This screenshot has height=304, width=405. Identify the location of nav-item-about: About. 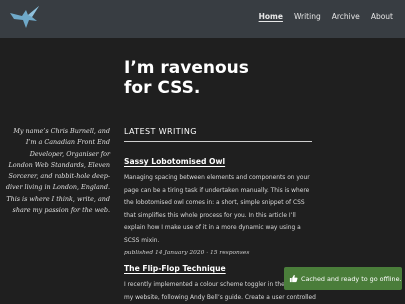
(382, 16).